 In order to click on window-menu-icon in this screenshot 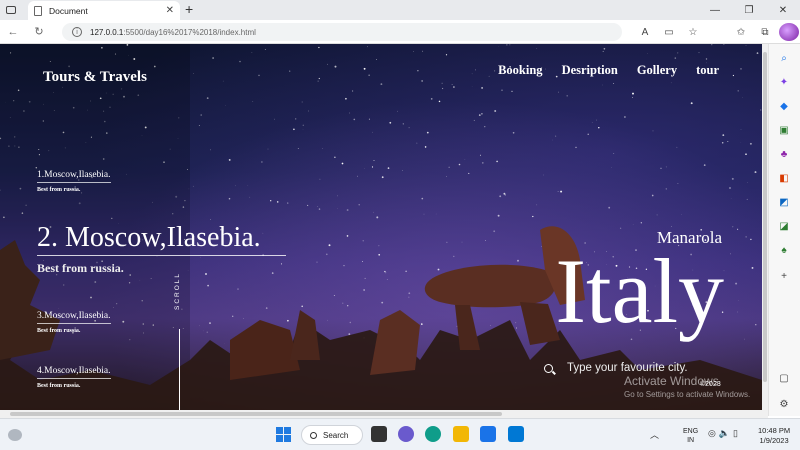, I will do `click(11, 10)`.